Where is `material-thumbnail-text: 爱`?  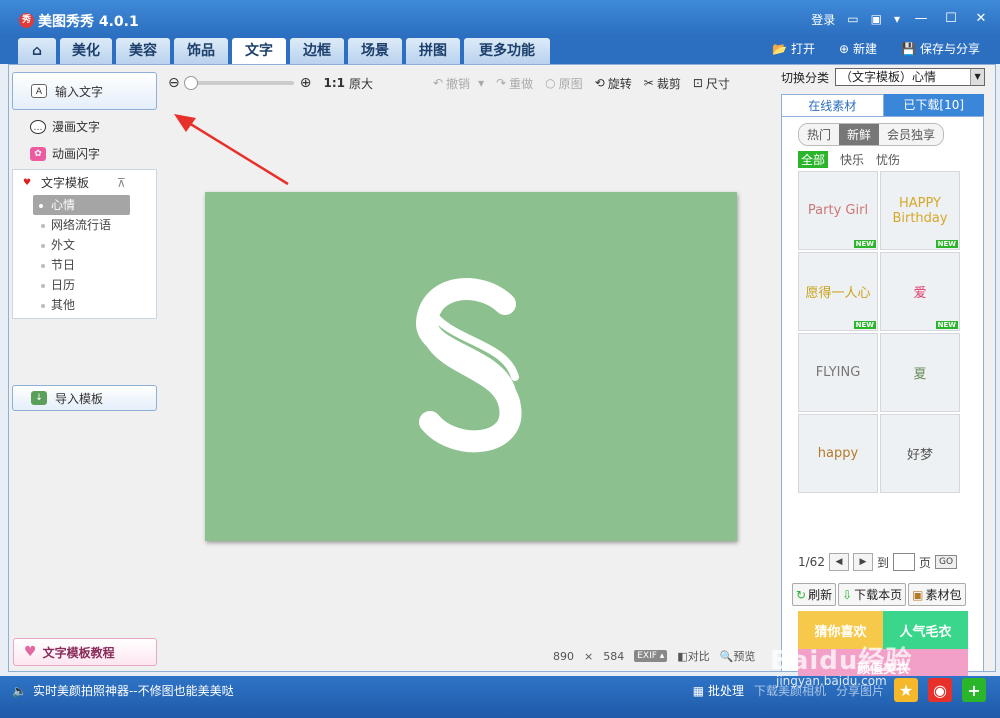 material-thumbnail-text: 爱 is located at coordinates (920, 293).